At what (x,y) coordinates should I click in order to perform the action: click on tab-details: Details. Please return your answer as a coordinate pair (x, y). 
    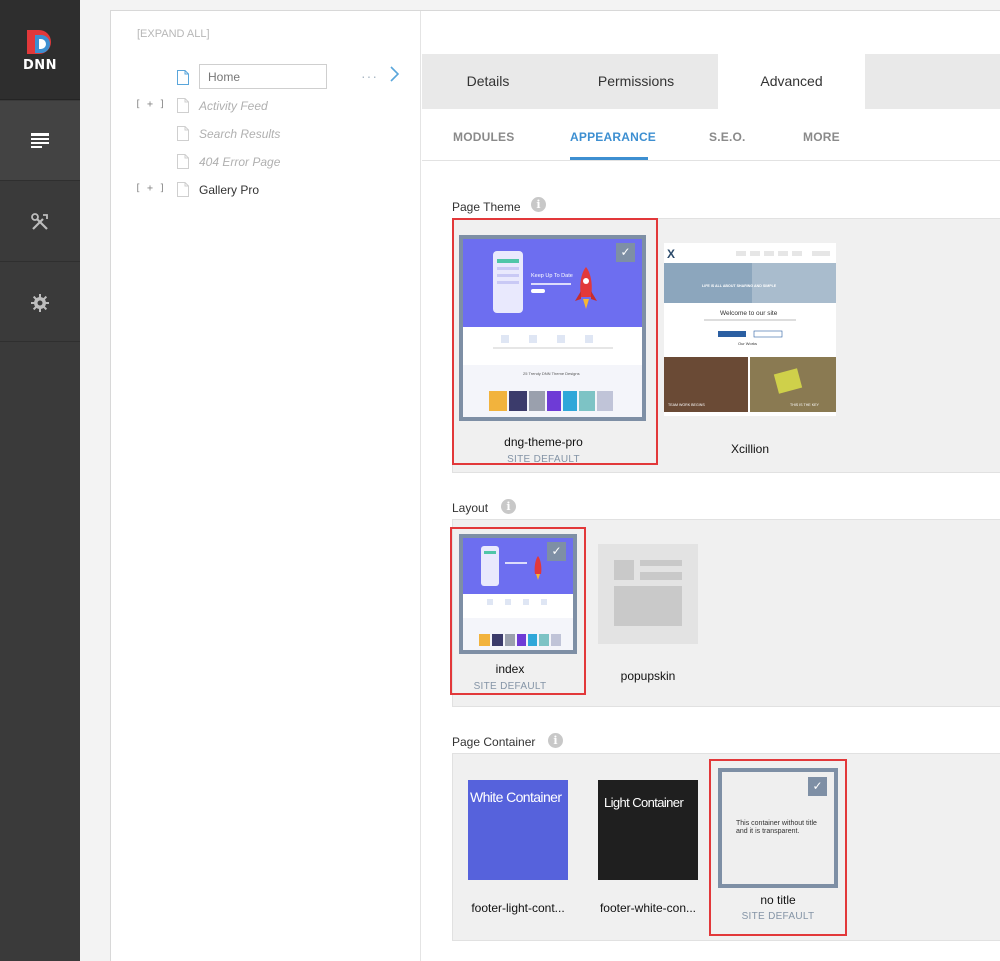
    Looking at the image, I should click on (488, 81).